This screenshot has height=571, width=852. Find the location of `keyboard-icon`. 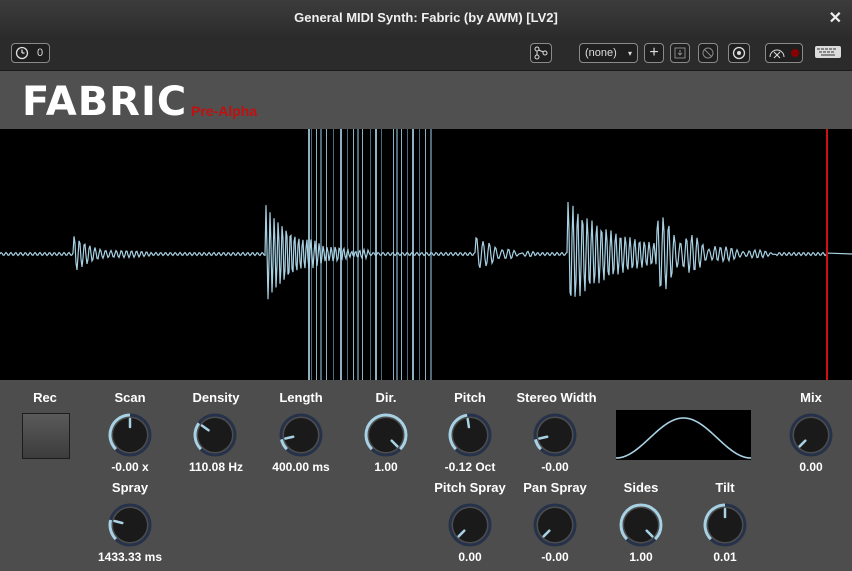

keyboard-icon is located at coordinates (828, 52).